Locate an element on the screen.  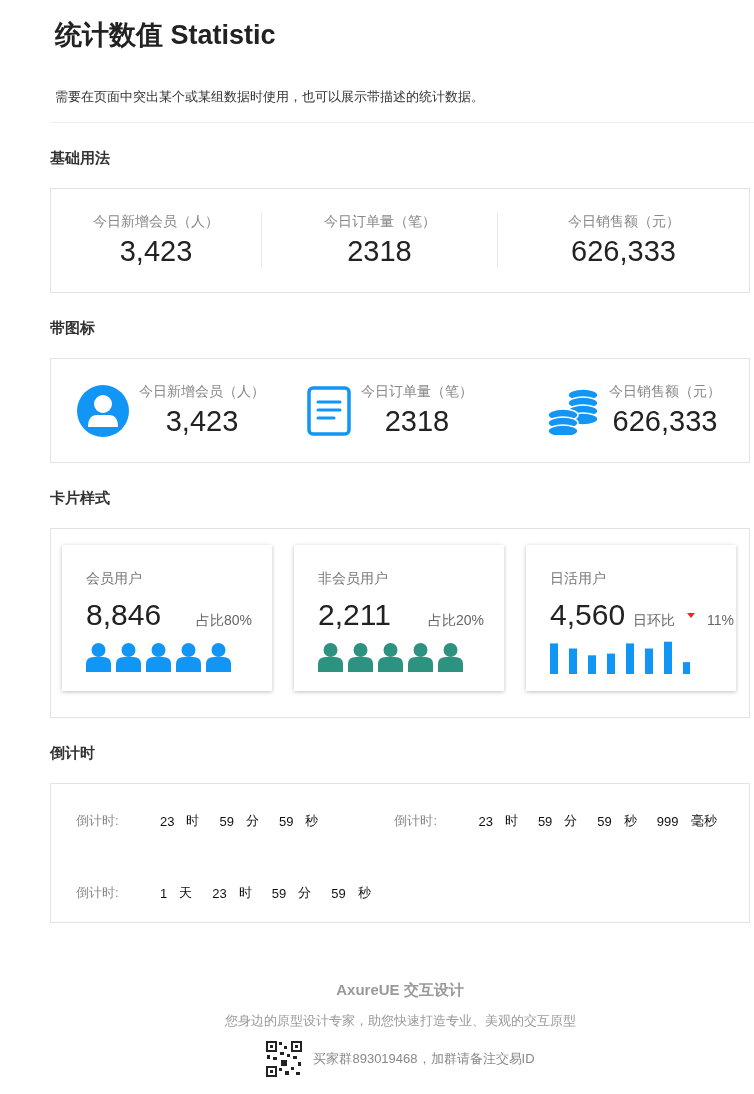
section-heading: 卡片样式 is located at coordinates (80, 498).